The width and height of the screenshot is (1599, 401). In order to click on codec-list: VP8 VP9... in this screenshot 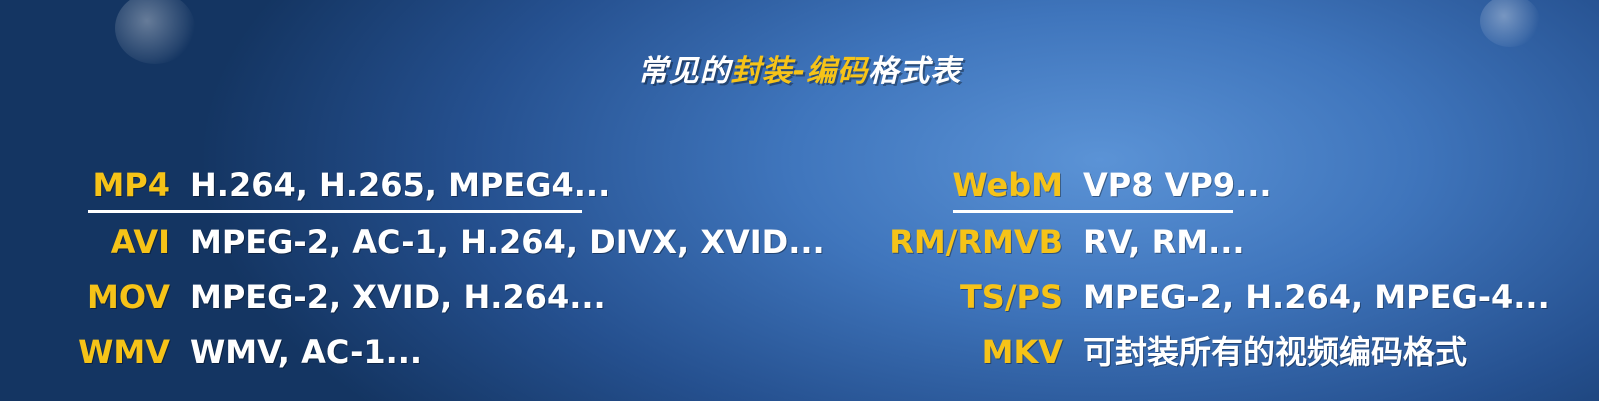, I will do `click(1177, 185)`.